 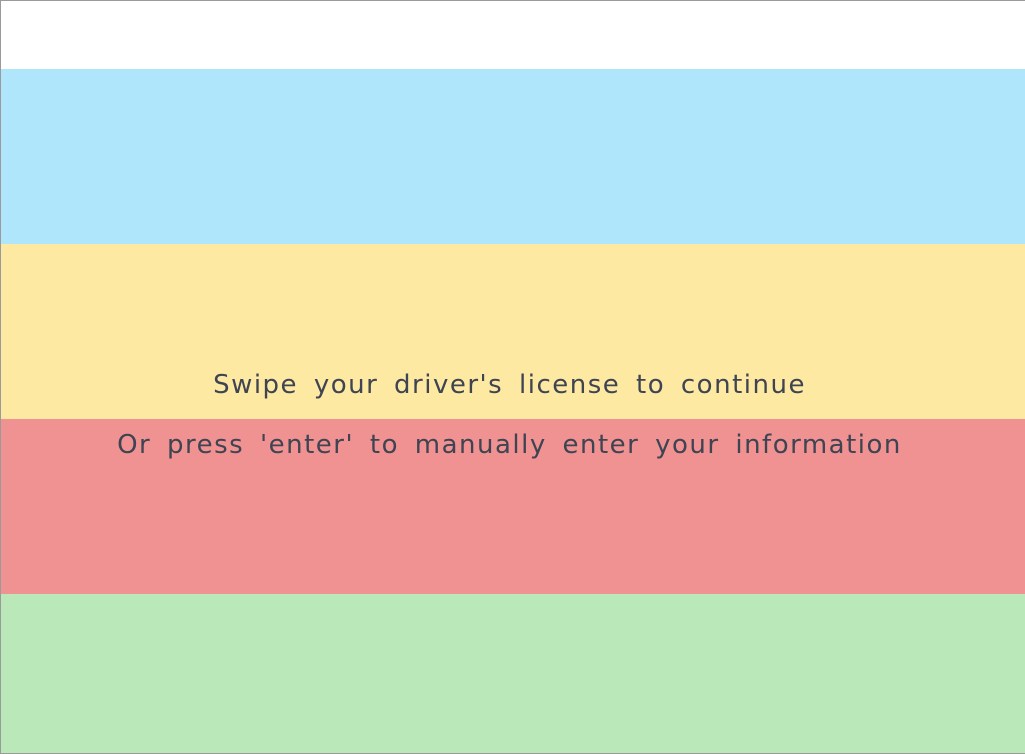 What do you see at coordinates (513, 35) in the screenshot?
I see `top-band` at bounding box center [513, 35].